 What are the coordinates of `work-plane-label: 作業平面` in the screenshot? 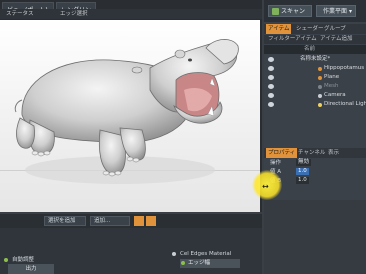 It's located at (335, 11).